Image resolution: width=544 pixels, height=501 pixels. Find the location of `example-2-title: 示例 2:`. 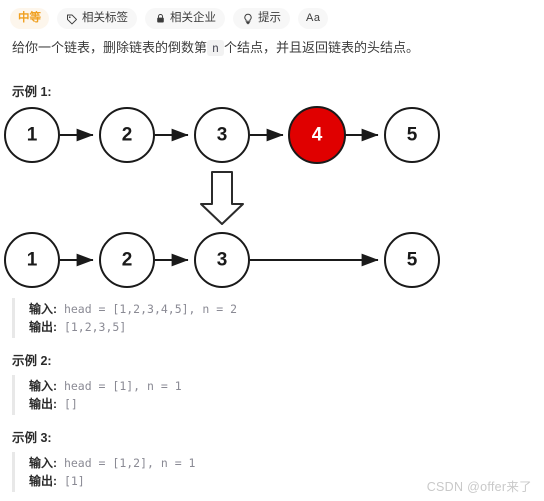

example-2-title: 示例 2: is located at coordinates (32, 361).